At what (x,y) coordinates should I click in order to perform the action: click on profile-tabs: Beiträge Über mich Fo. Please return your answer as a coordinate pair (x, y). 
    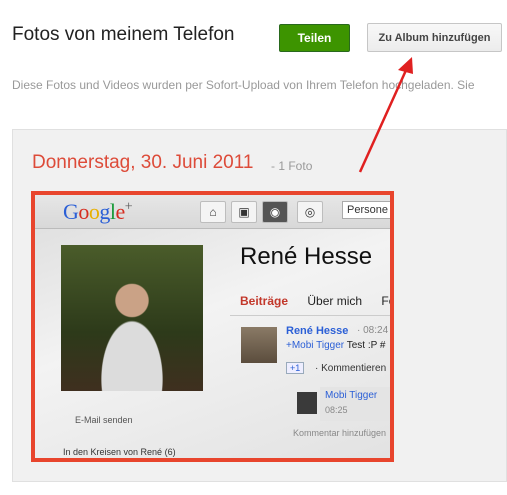
    Looking at the image, I should click on (315, 301).